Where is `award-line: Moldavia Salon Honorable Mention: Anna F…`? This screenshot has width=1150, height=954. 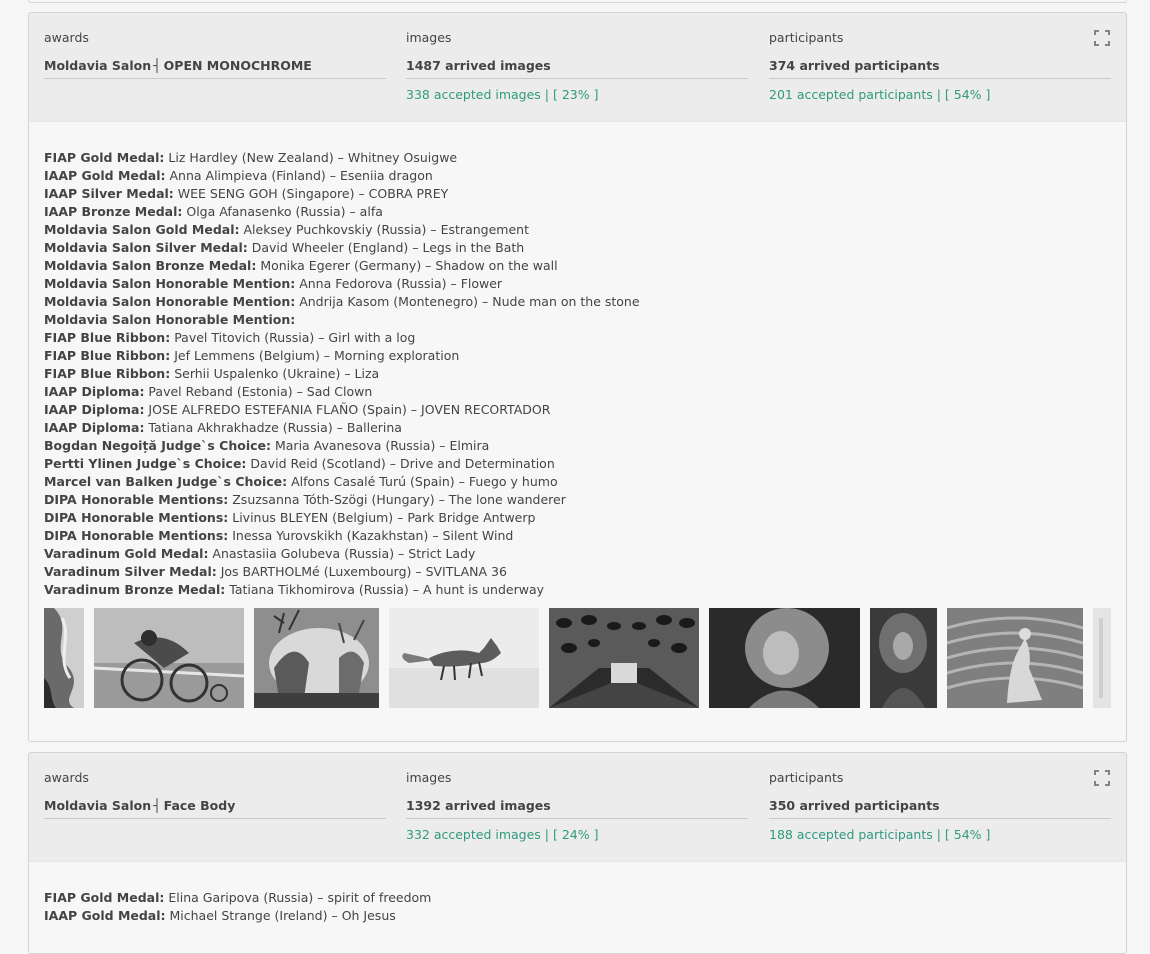
award-line: Moldavia Salon Honorable Mention: Anna F… is located at coordinates (342, 284).